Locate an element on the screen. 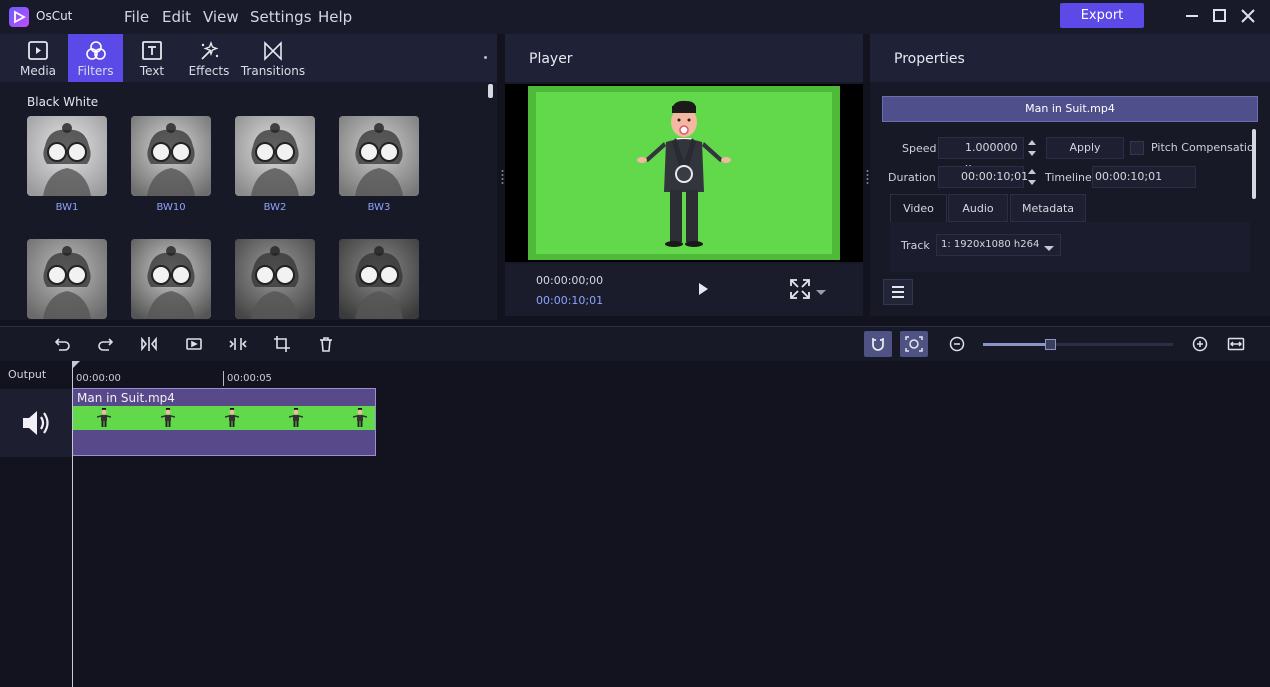  apply-button: Apply is located at coordinates (1085, 148).